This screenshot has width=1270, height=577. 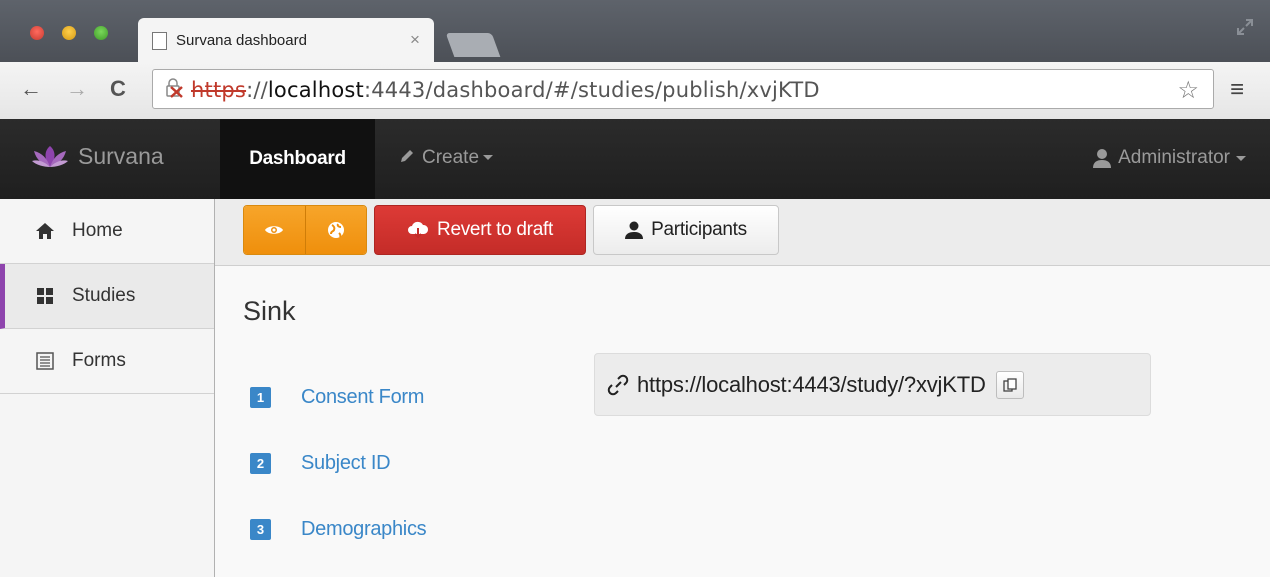 I want to click on user-menu: Administrator, so click(x=1169, y=158).